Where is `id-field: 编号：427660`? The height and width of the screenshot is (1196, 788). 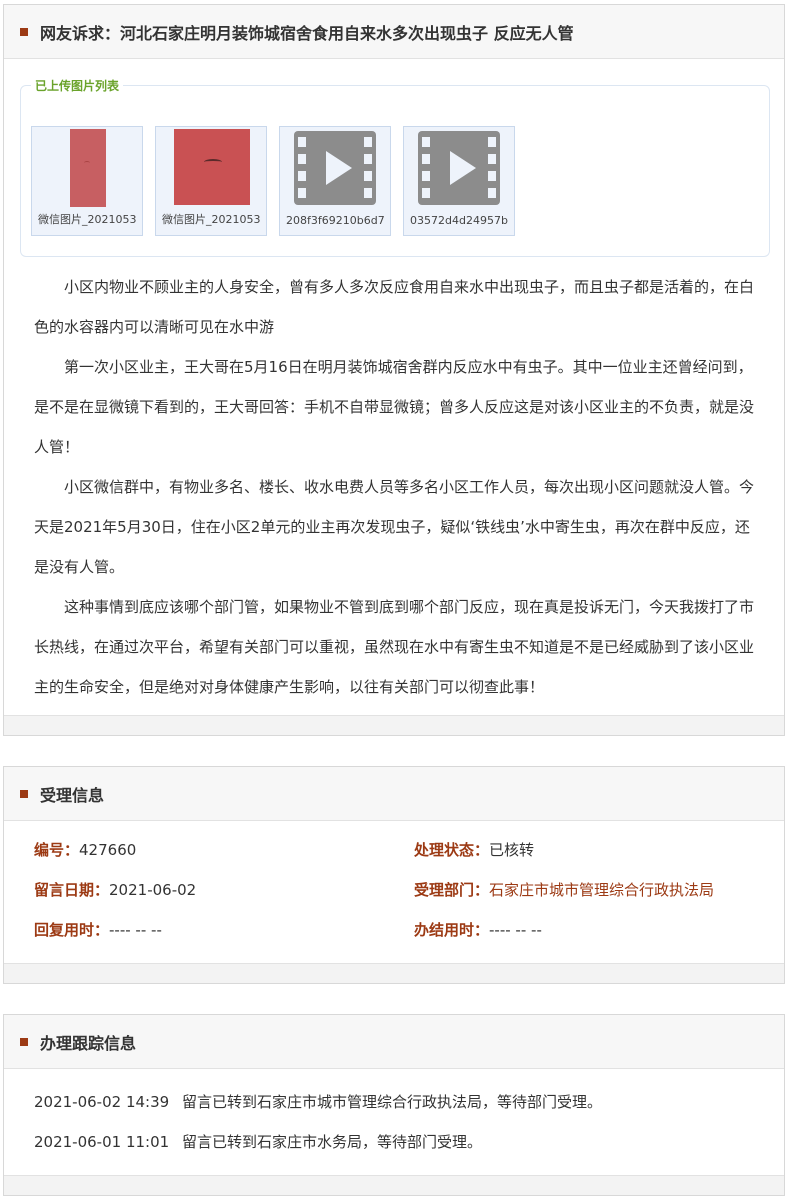
id-field: 编号：427660 is located at coordinates (85, 850).